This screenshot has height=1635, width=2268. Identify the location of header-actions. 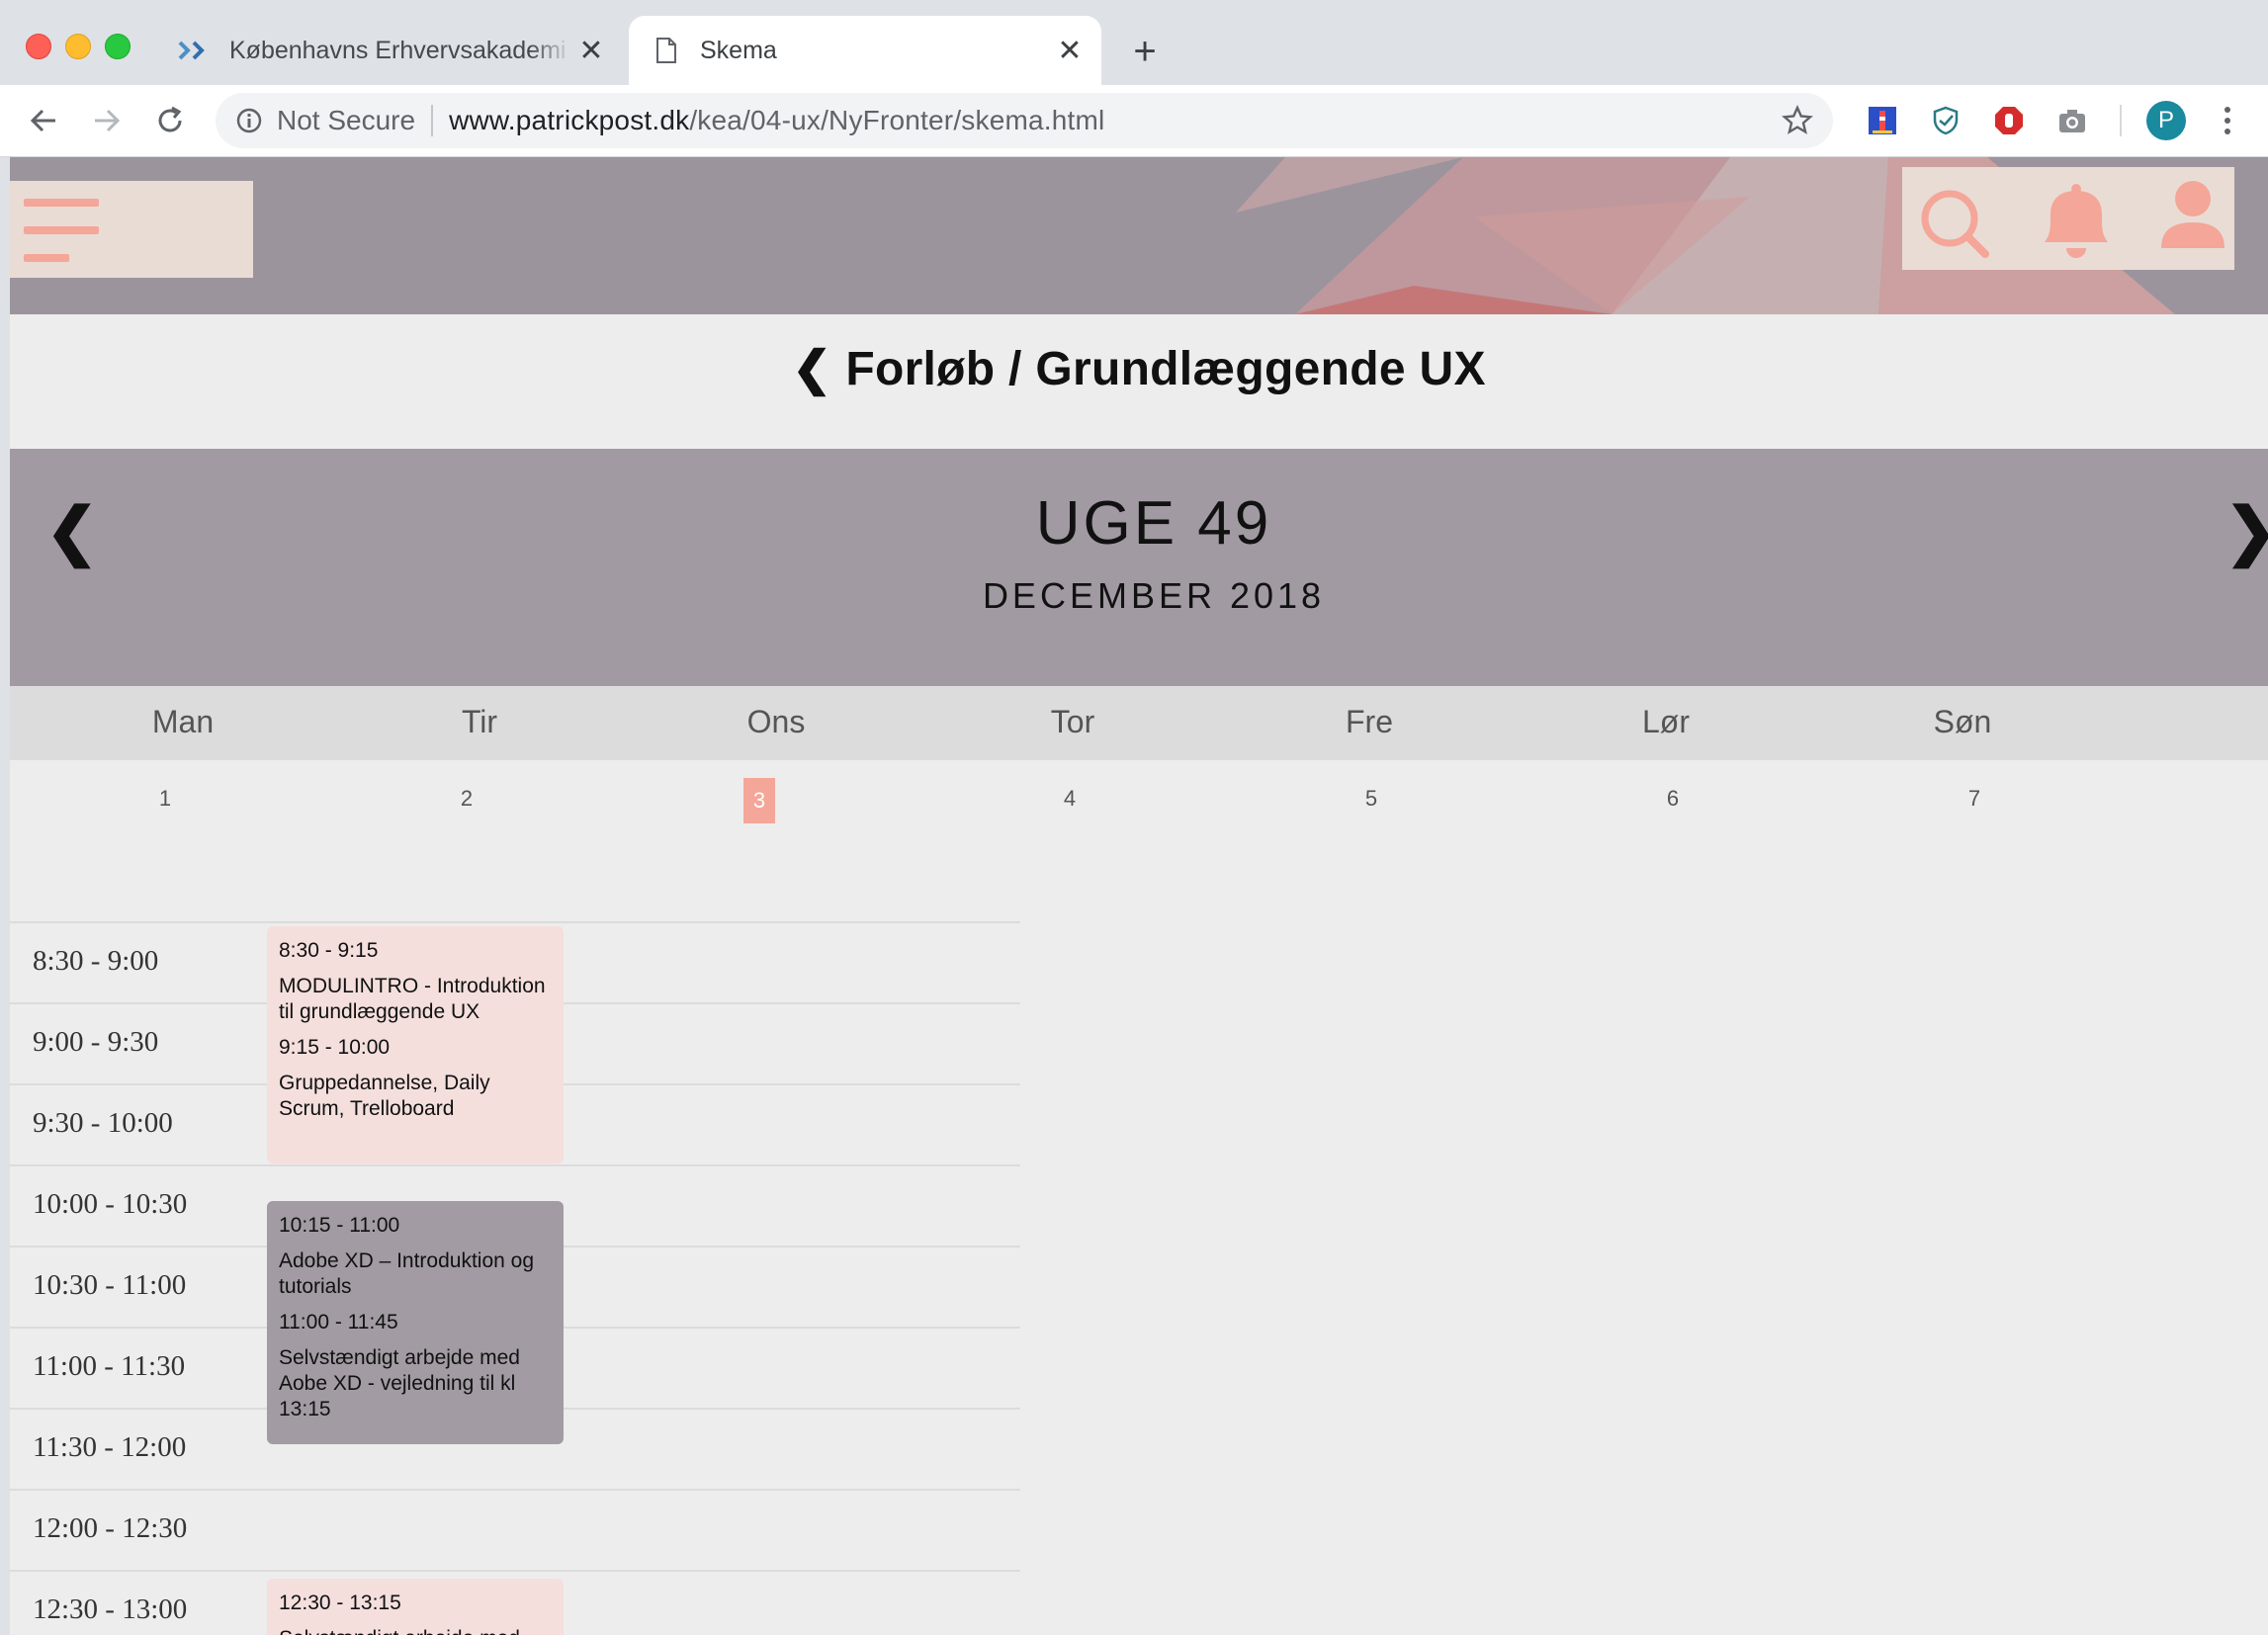
(2068, 219).